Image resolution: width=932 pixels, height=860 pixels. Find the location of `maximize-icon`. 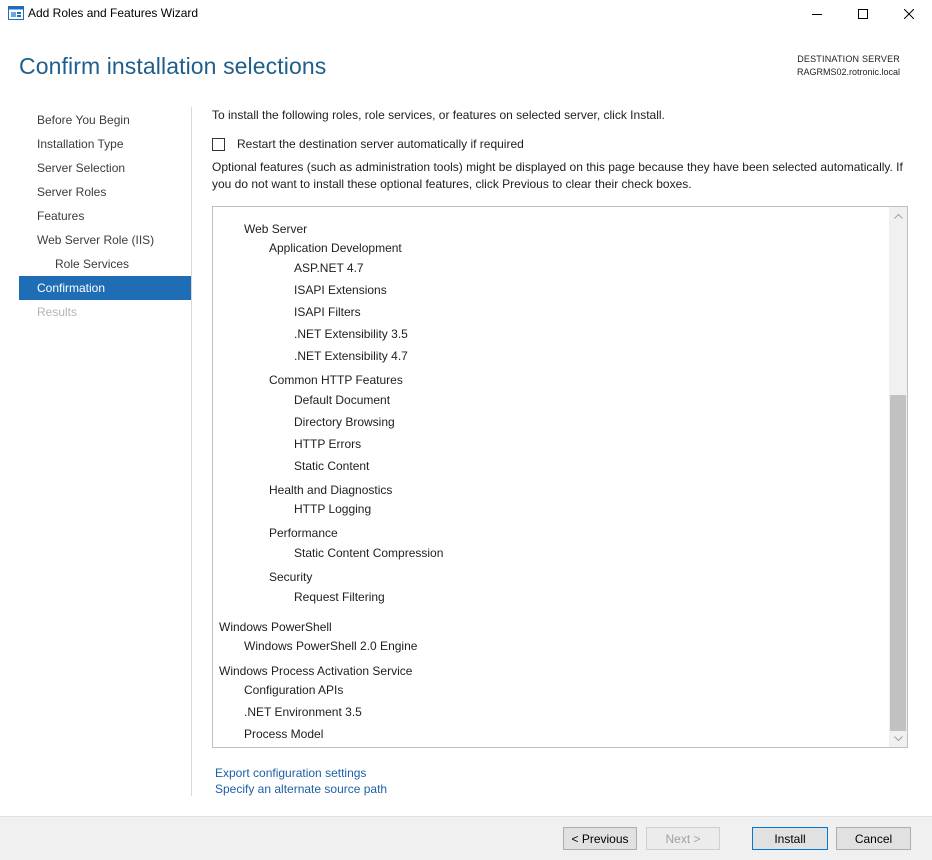

maximize-icon is located at coordinates (863, 14).